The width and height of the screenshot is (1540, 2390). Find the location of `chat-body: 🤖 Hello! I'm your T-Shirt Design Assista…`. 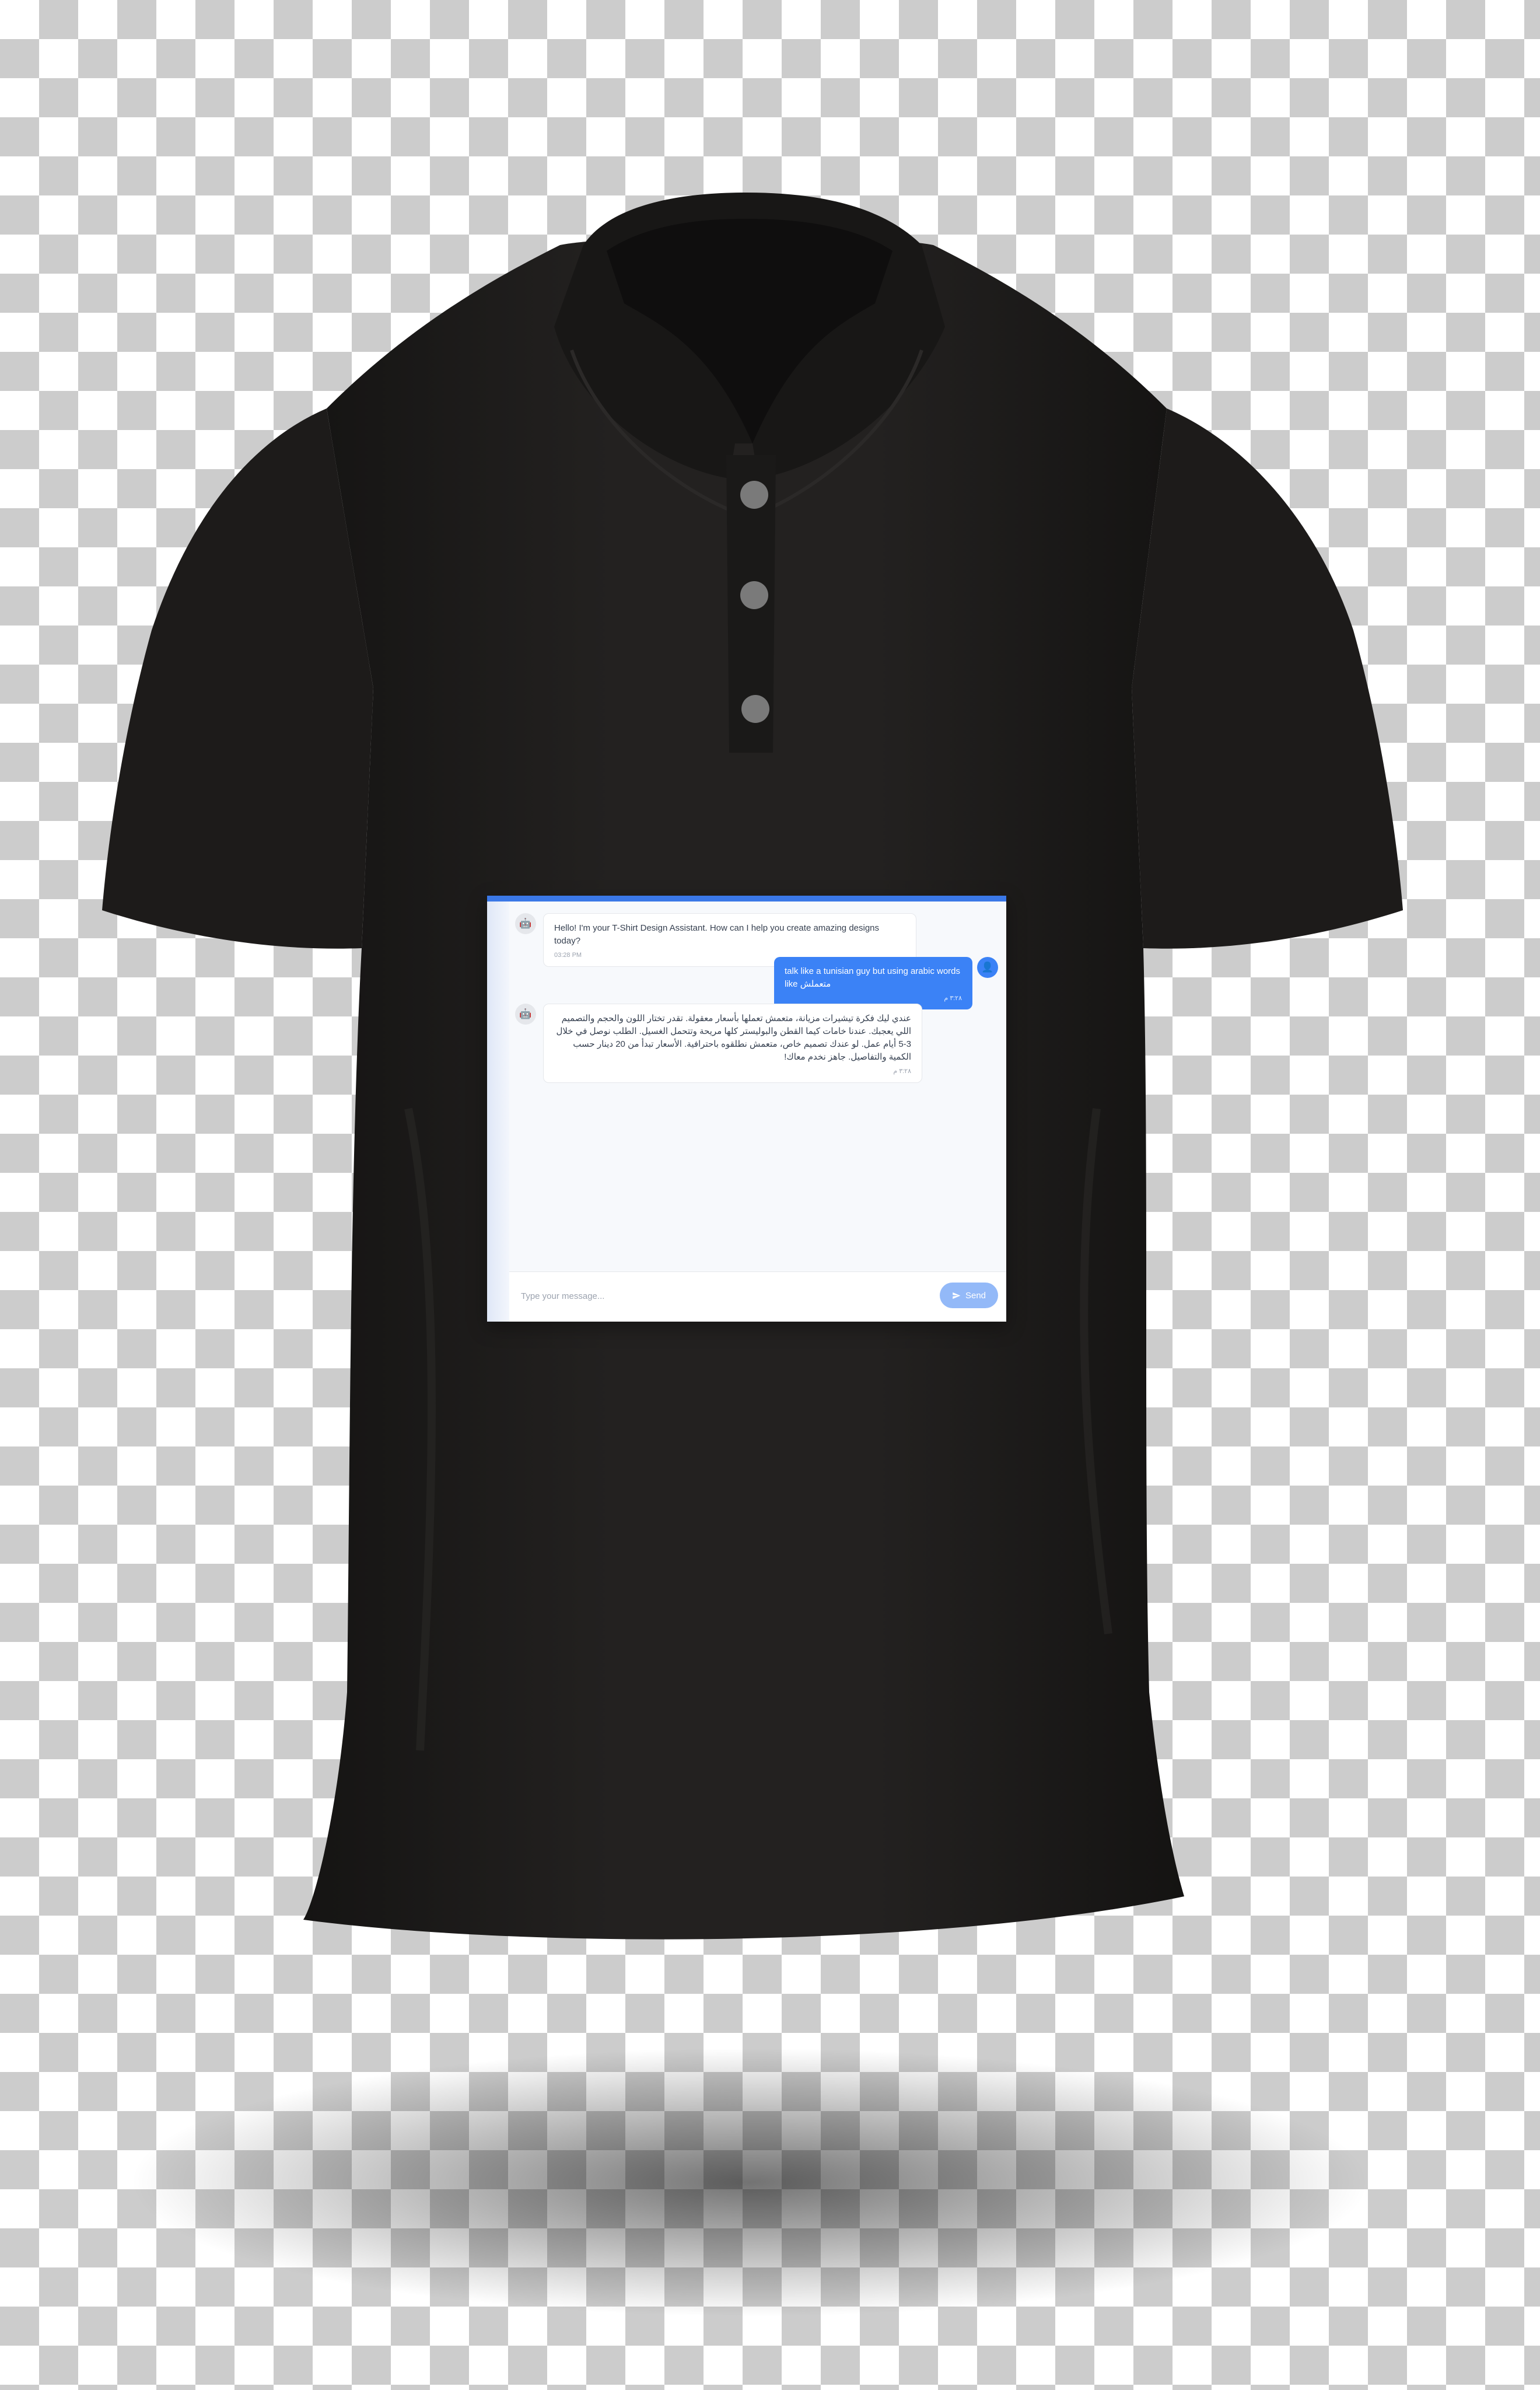

chat-body: 🤖 Hello! I'm your T-Shirt Design Assista… is located at coordinates (757, 1112).